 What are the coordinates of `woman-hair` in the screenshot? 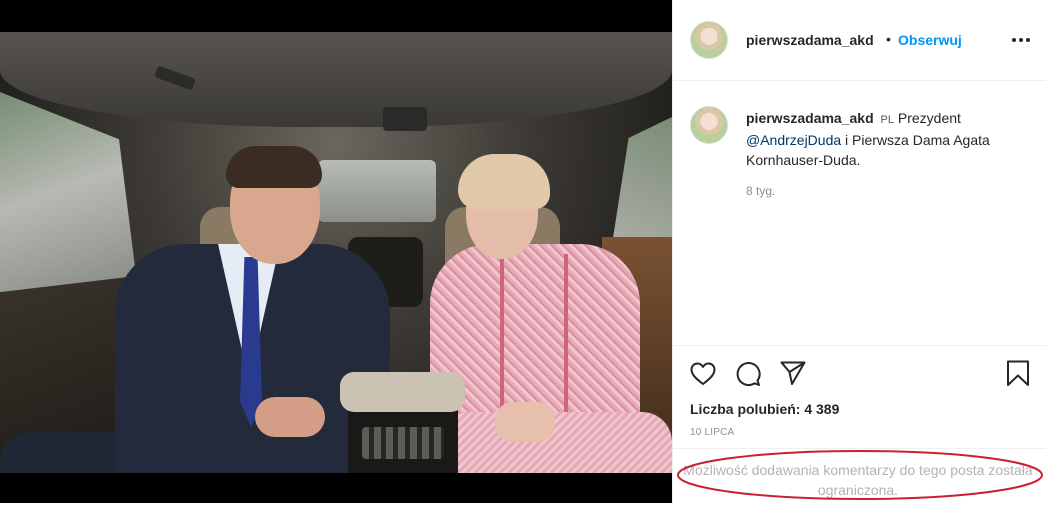 It's located at (504, 181).